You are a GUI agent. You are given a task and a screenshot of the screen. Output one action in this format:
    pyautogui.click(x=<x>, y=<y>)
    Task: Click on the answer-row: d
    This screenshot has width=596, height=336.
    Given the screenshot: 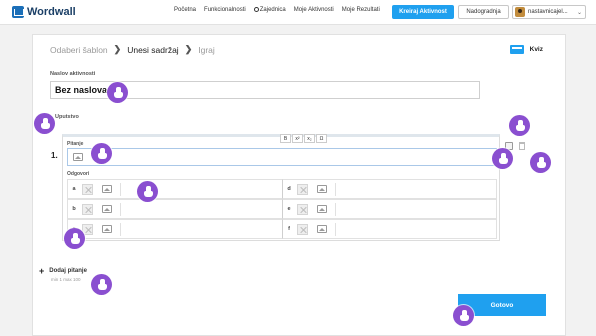 What is the action you would take?
    pyautogui.click(x=389, y=189)
    